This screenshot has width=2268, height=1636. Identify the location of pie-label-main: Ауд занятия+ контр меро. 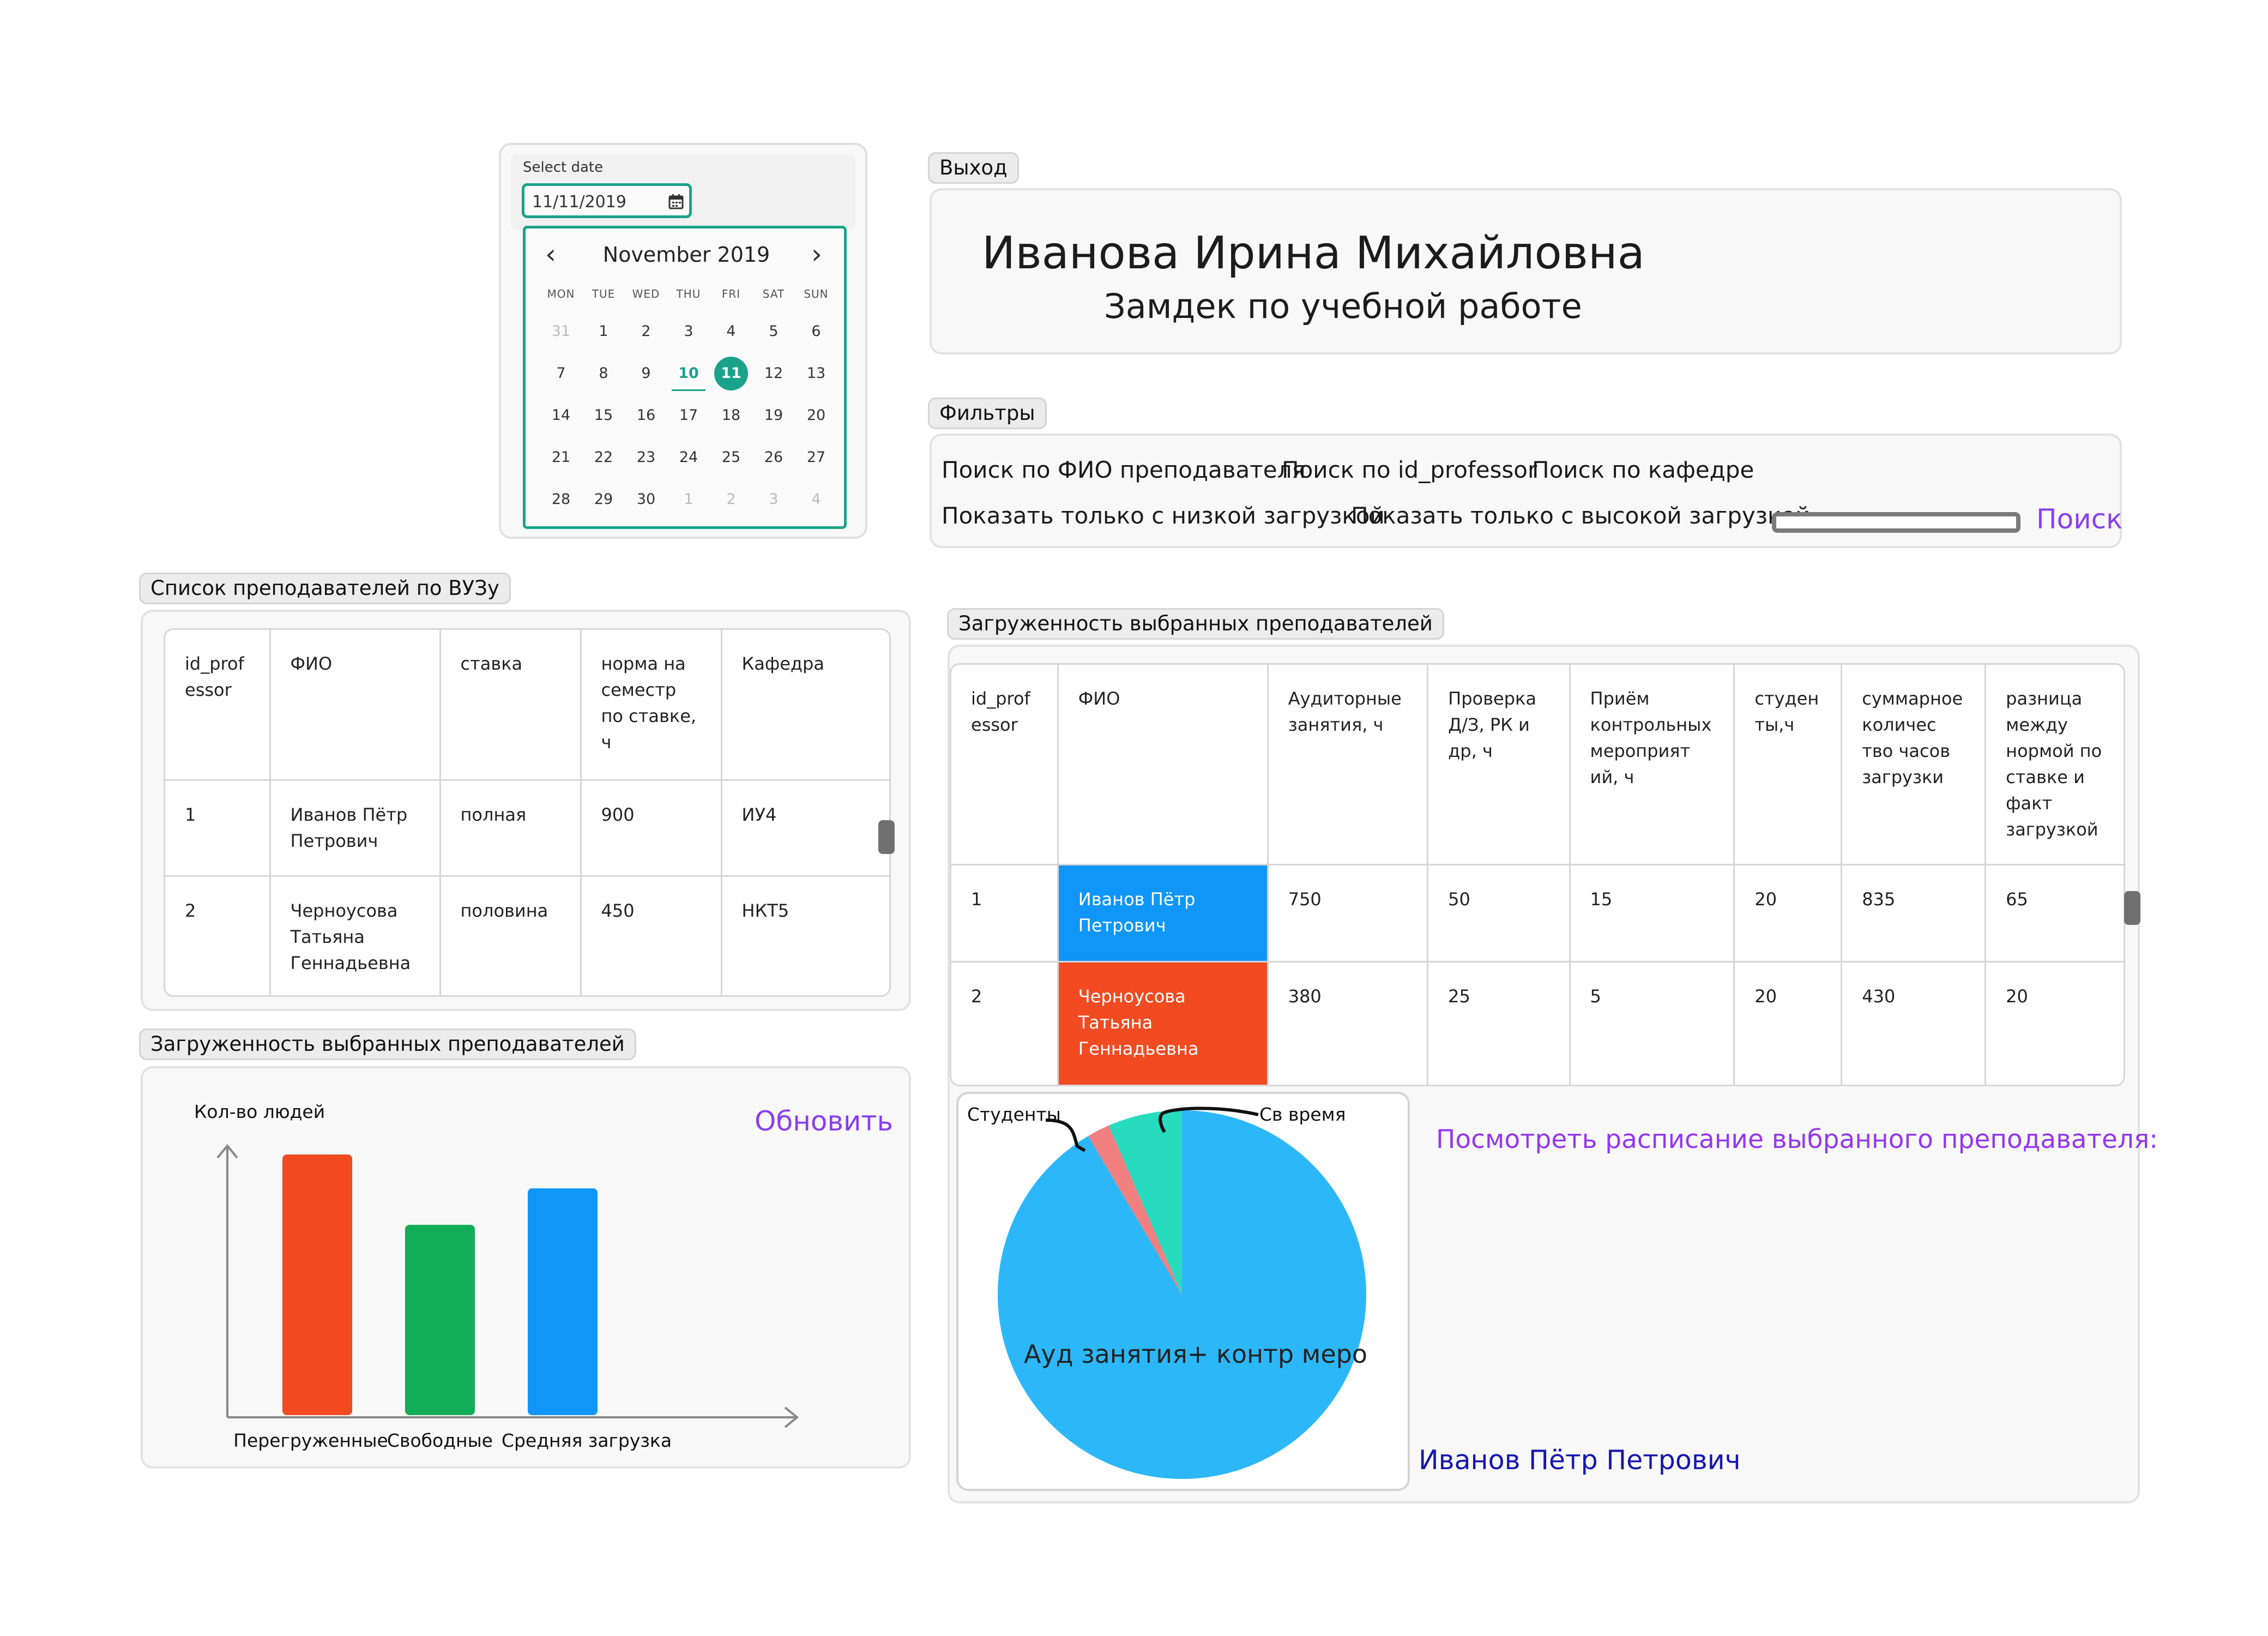
(1196, 1354).